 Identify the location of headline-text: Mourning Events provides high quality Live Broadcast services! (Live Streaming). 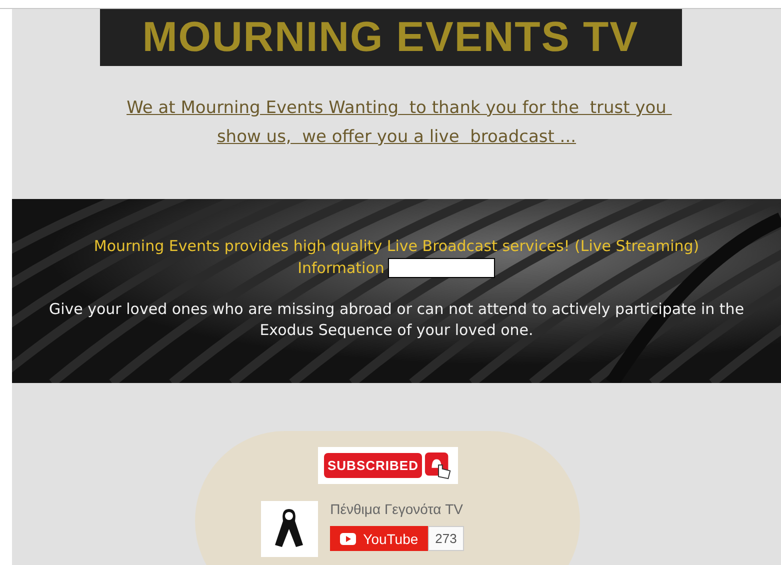
(396, 246).